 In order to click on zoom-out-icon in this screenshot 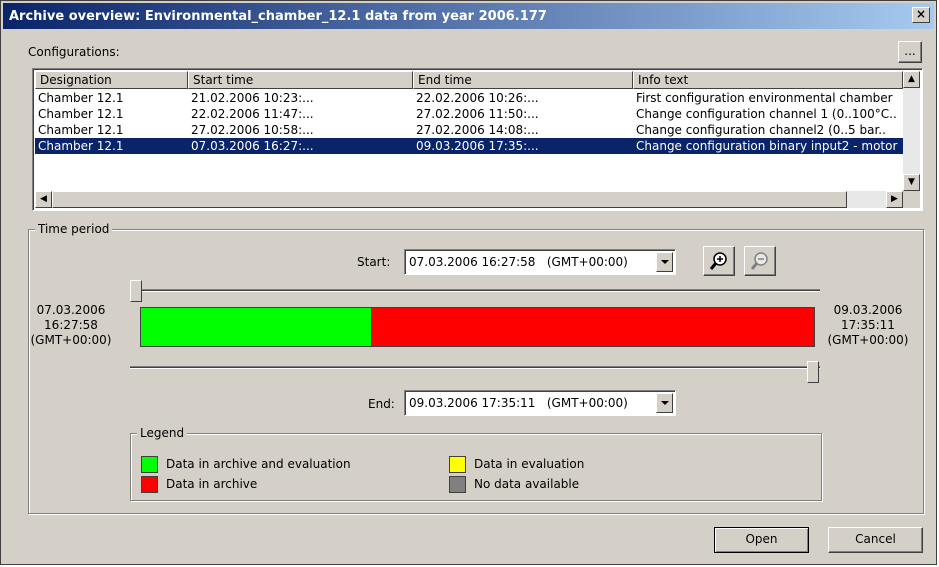, I will do `click(759, 261)`.